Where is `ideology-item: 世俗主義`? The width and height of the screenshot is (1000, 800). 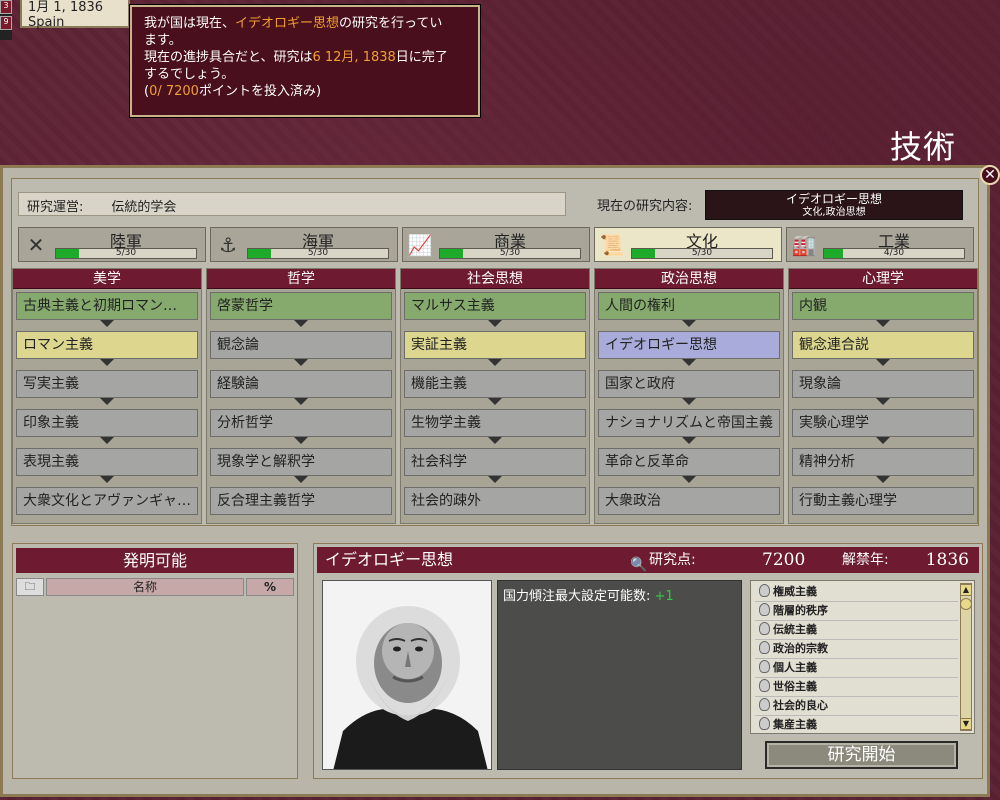 ideology-item: 世俗主義 is located at coordinates (788, 687).